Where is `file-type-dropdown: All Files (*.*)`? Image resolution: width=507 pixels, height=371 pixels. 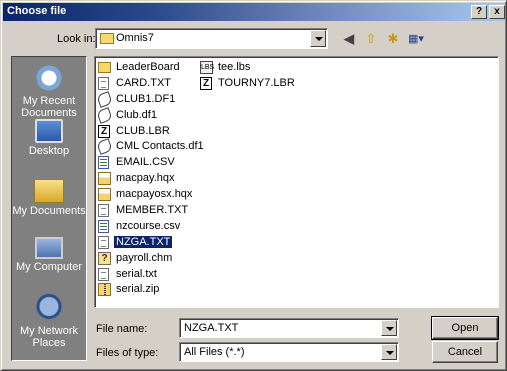 file-type-dropdown: All Files (*.*) is located at coordinates (289, 352).